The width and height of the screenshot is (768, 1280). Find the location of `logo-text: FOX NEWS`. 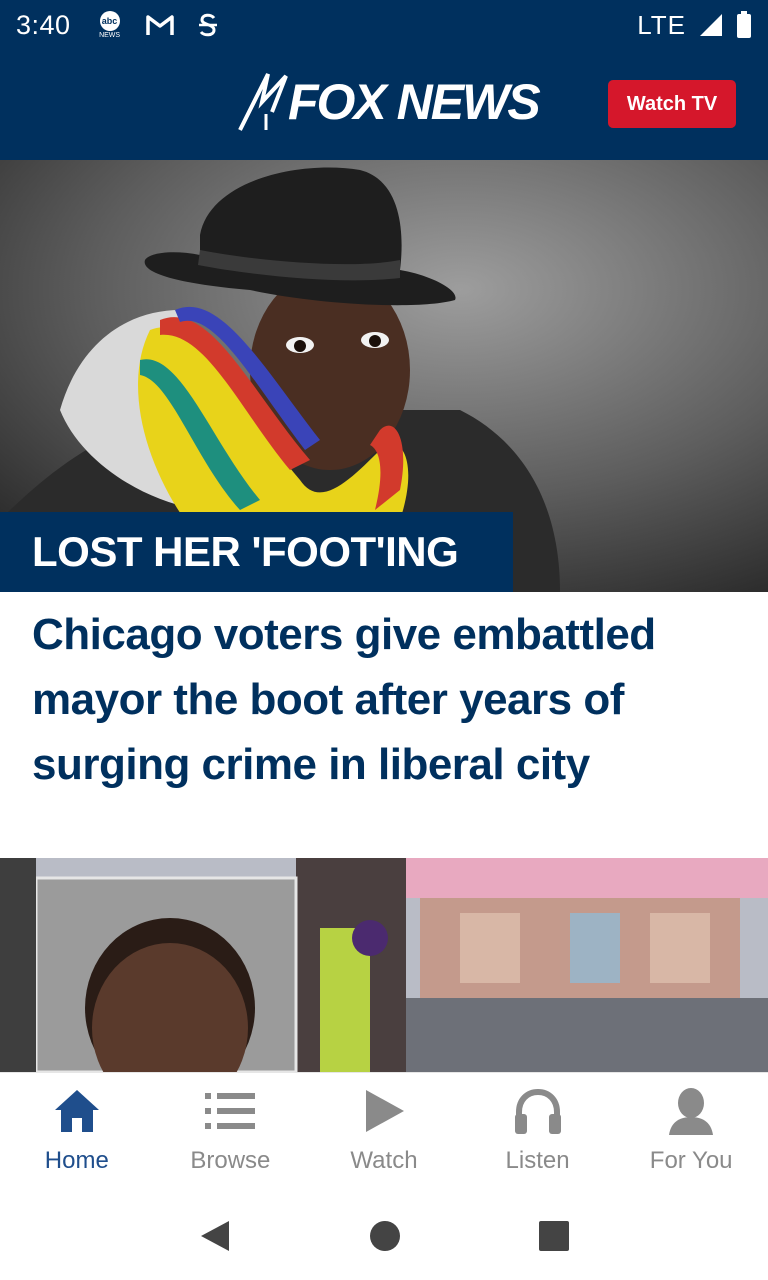

logo-text: FOX NEWS is located at coordinates (414, 102).